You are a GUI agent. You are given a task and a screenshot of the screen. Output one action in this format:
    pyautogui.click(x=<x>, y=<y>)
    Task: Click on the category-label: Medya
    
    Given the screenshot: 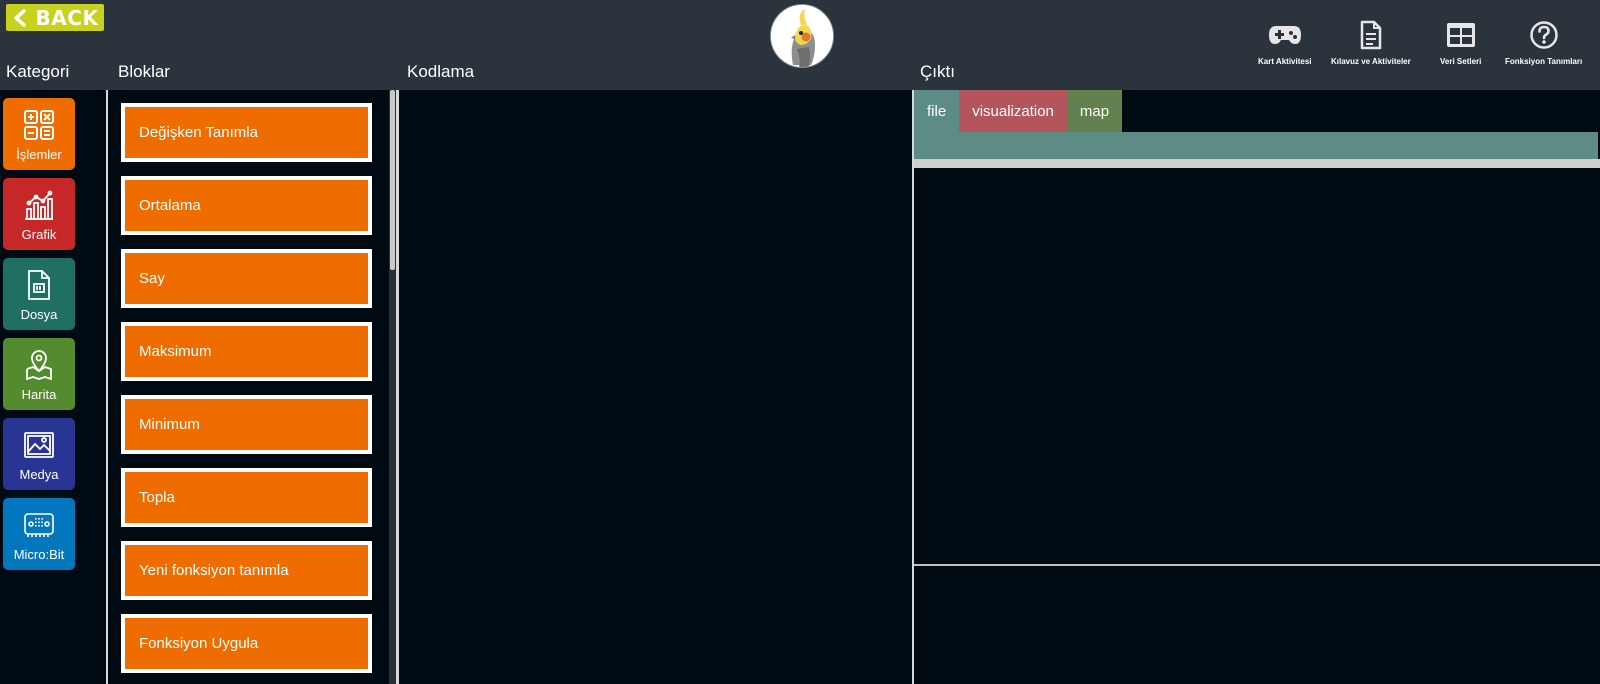 What is the action you would take?
    pyautogui.click(x=39, y=474)
    